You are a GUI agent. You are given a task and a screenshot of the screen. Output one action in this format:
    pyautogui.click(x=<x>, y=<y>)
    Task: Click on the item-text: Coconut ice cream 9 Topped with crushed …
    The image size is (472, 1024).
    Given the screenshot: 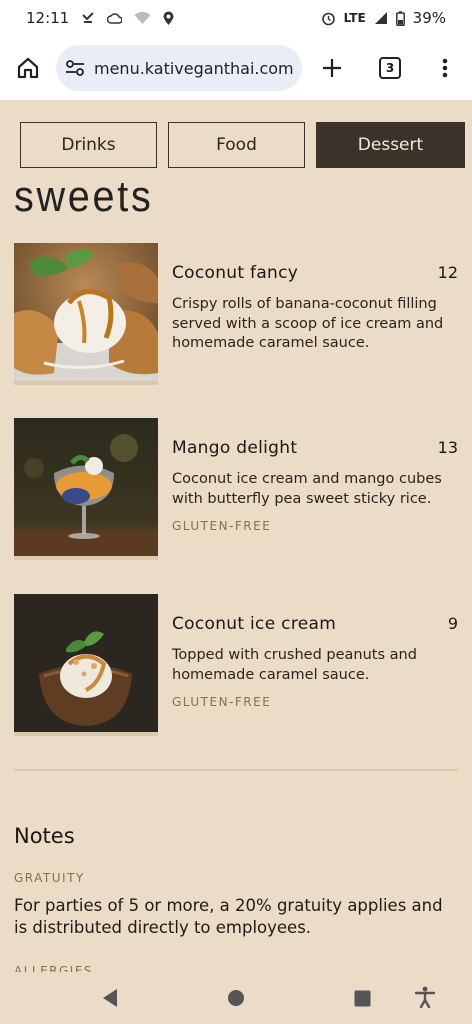 What is the action you would take?
    pyautogui.click(x=315, y=661)
    